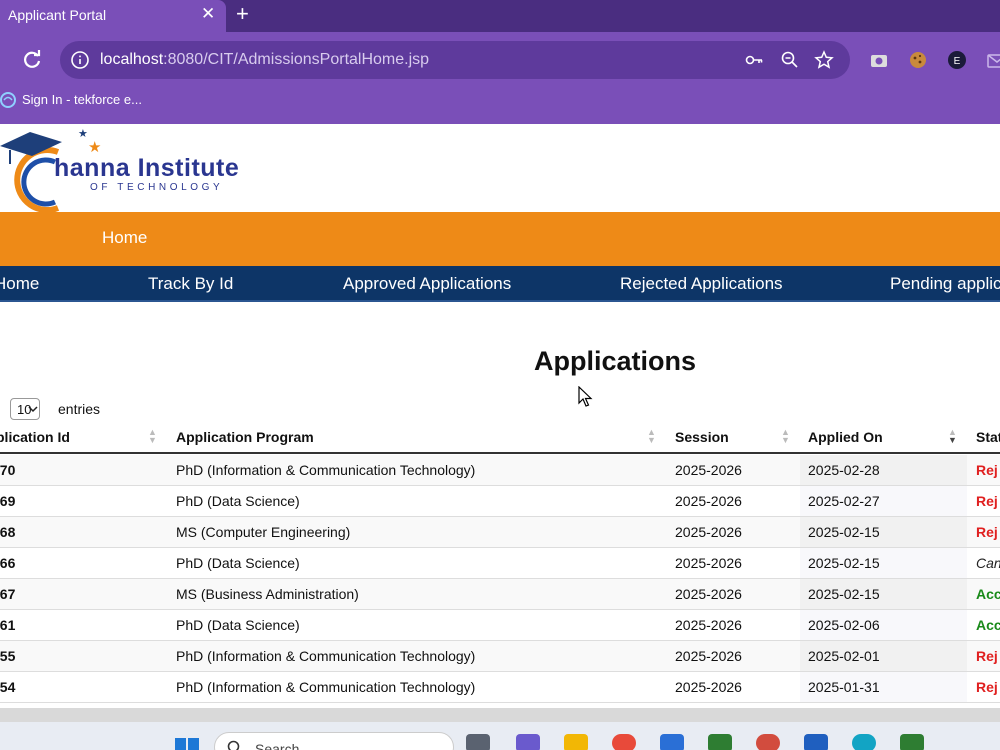  What do you see at coordinates (8, 470) in the screenshot?
I see `cell-application-id: 070` at bounding box center [8, 470].